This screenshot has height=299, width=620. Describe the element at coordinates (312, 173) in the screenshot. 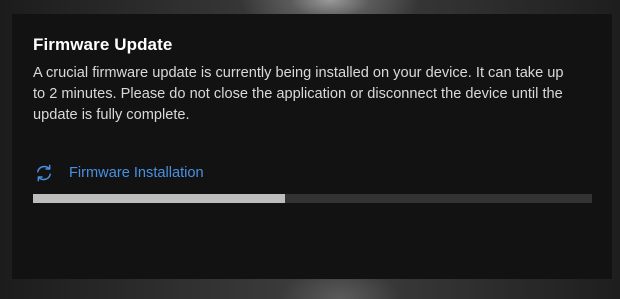

I see `installation-status: Firmware Installation` at that location.